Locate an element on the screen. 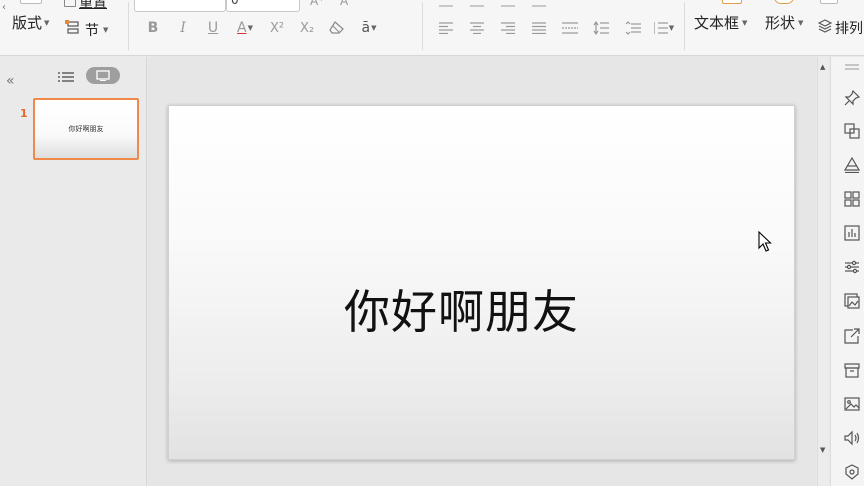 The height and width of the screenshot is (486, 864). section-button: 节 ▼ is located at coordinates (86, 30).